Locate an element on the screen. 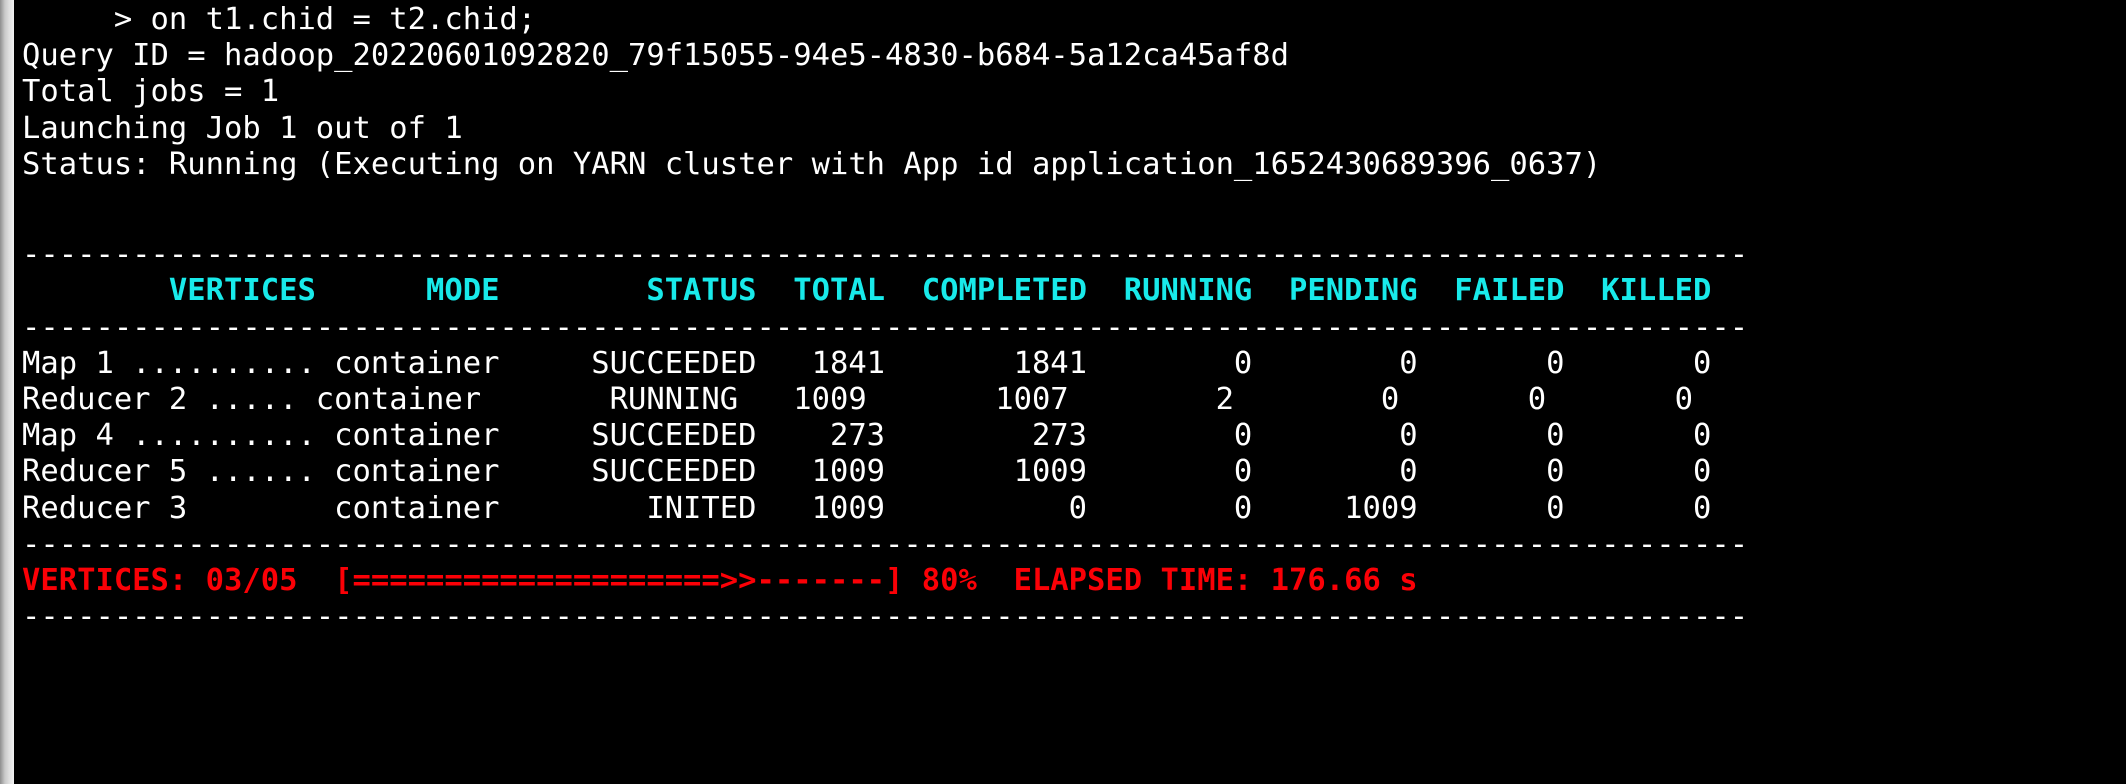  window-left-gutter is located at coordinates (7, 392).